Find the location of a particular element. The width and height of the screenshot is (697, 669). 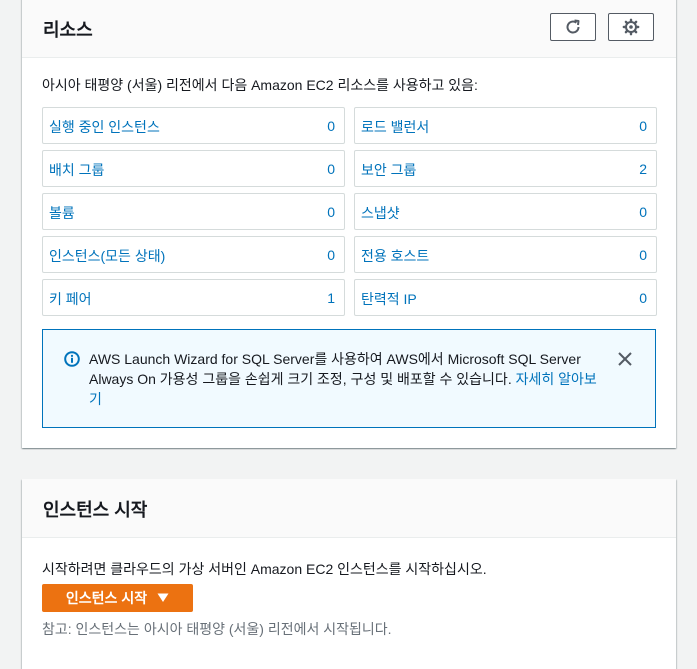

tile-label: 볼륨 is located at coordinates (62, 213).